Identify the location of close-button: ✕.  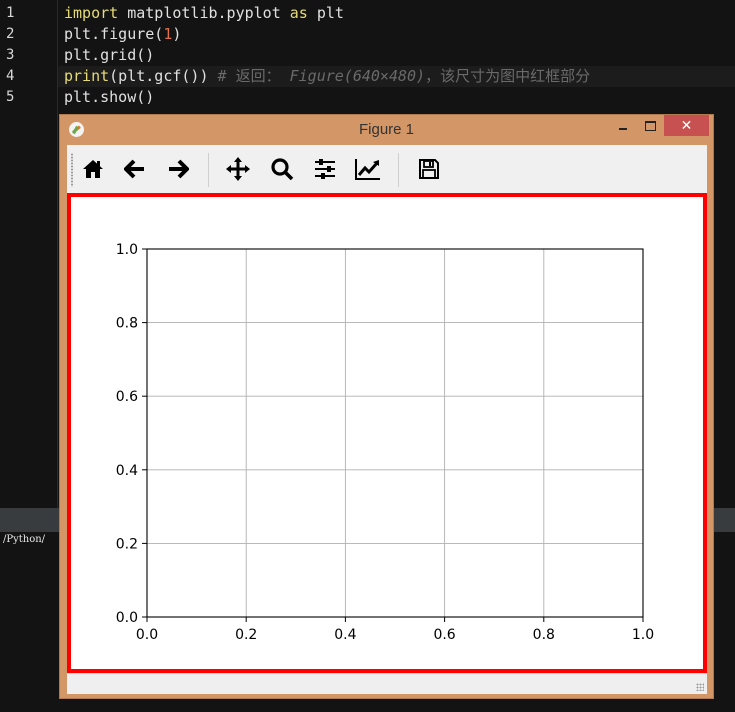
(686, 125).